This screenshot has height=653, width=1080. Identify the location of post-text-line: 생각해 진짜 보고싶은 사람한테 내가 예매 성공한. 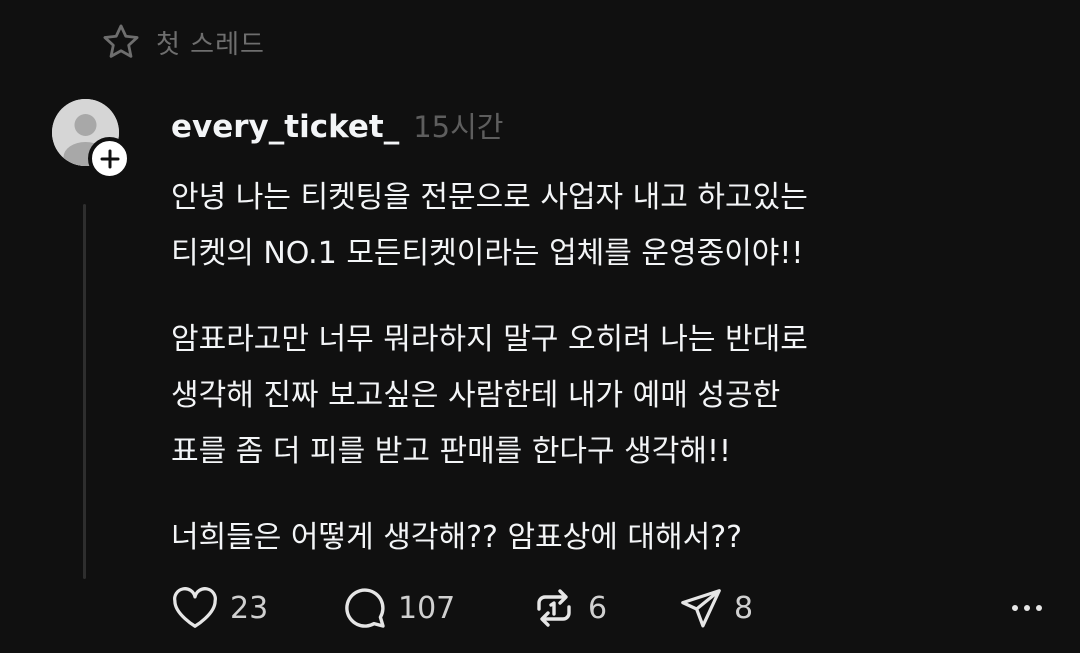
(476, 395).